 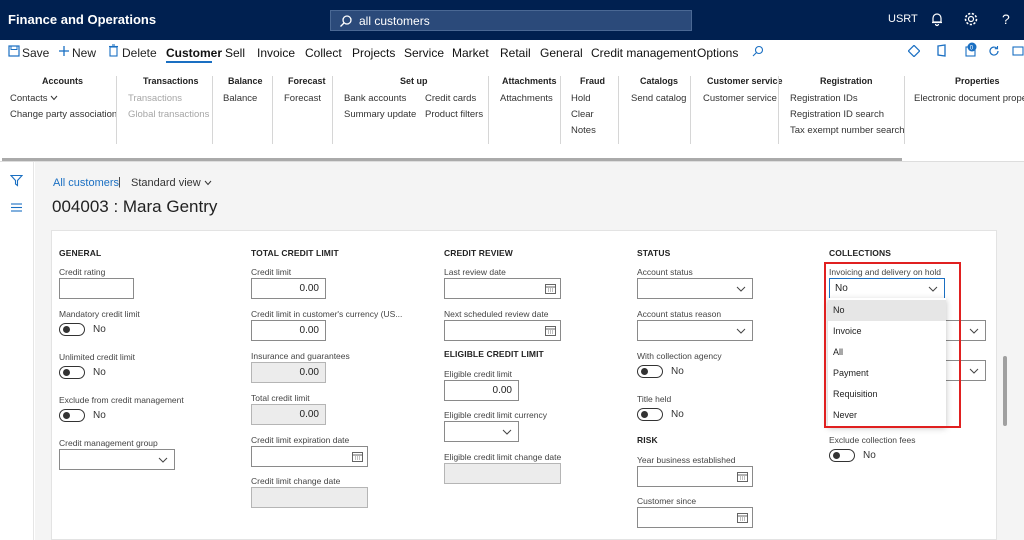 What do you see at coordinates (323, 53) in the screenshot?
I see `tab-collect: Collect` at bounding box center [323, 53].